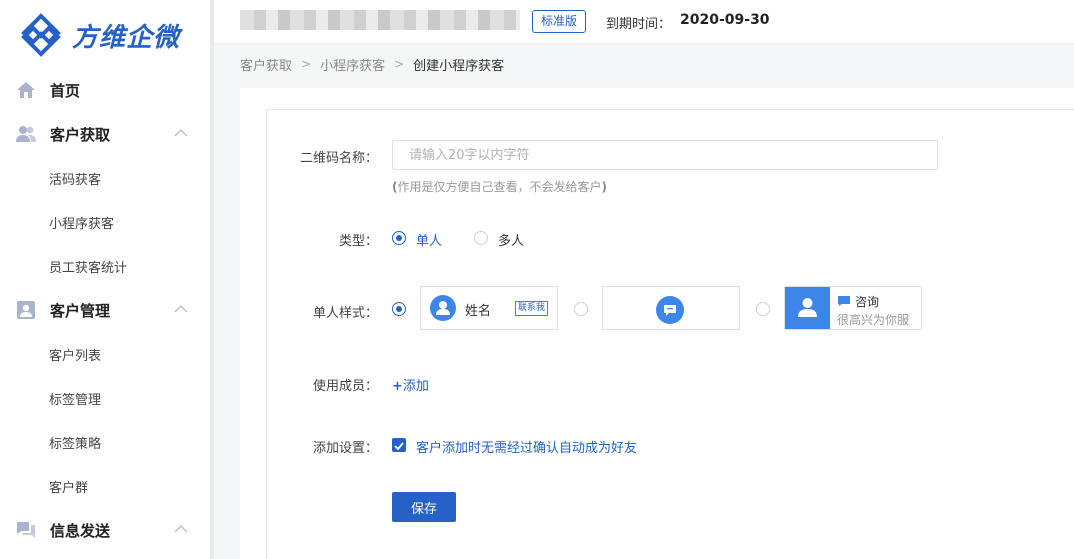 This screenshot has height=559, width=1074. What do you see at coordinates (415, 386) in the screenshot?
I see `add-member-text: 添加` at bounding box center [415, 386].